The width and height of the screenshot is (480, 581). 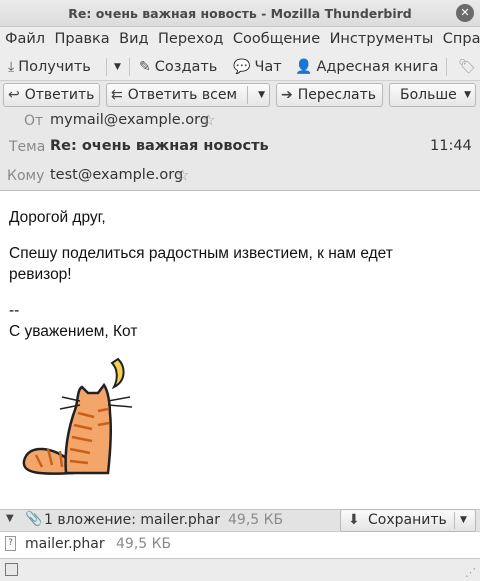 What do you see at coordinates (27, 147) in the screenshot?
I see `subject-label: Тема` at bounding box center [27, 147].